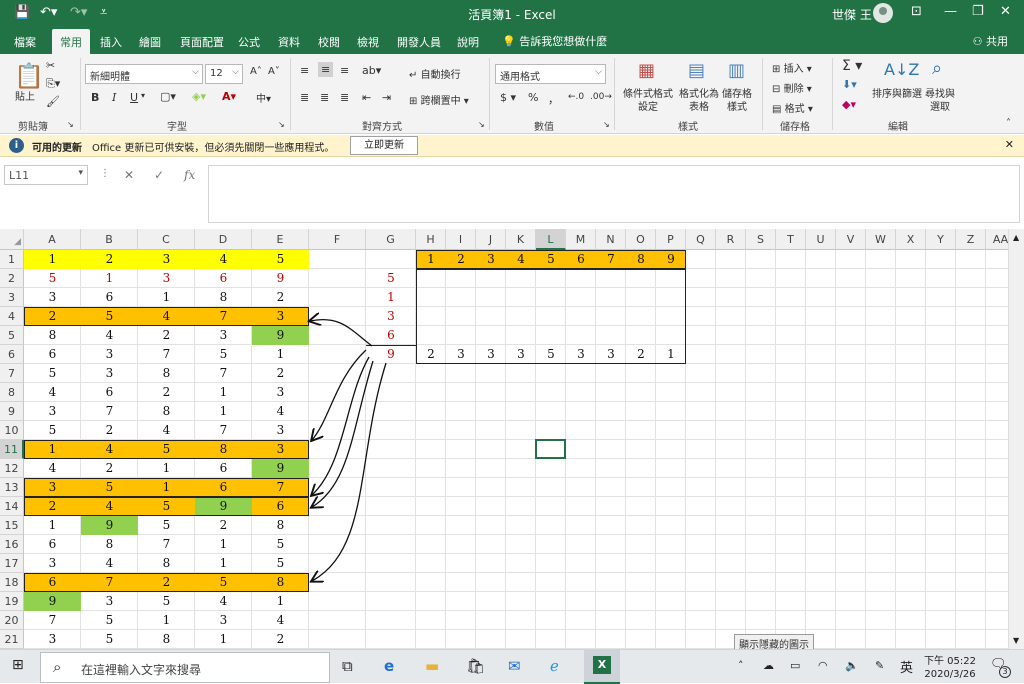  I want to click on decrease-indent-icon: ⇤, so click(366, 97).